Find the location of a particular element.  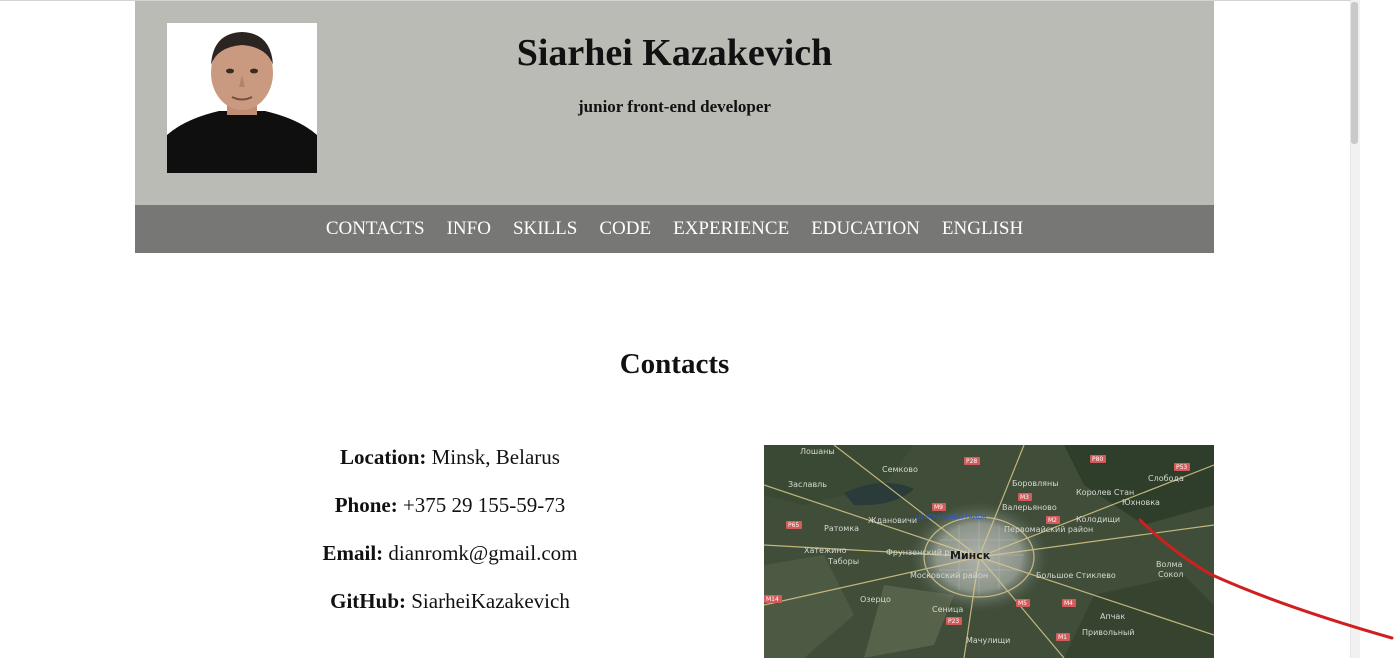

email-label: Email: is located at coordinates (353, 553).